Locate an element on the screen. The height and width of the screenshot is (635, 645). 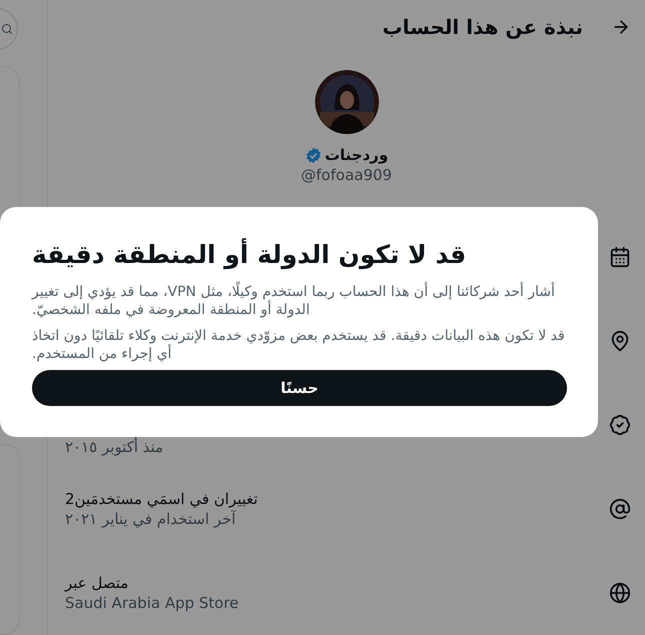
verified-badge-icon is located at coordinates (620, 425).